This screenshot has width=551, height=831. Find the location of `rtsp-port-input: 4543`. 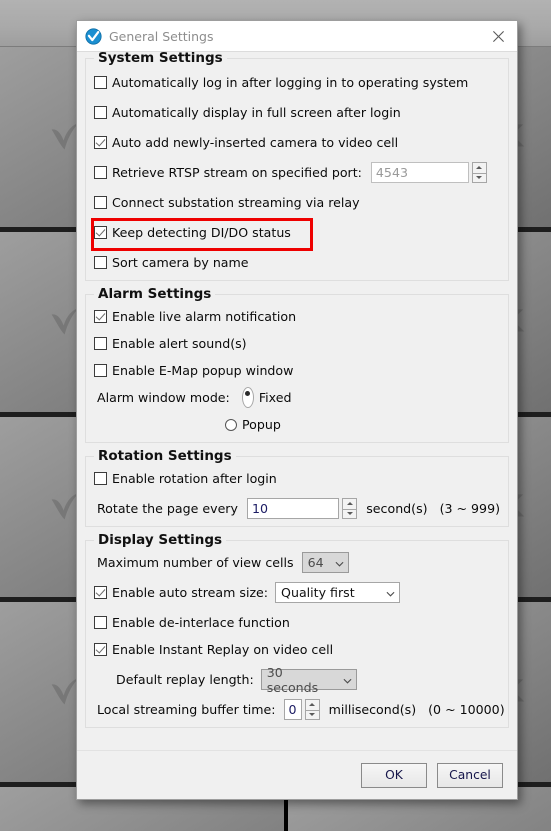

rtsp-port-input: 4543 is located at coordinates (419, 172).